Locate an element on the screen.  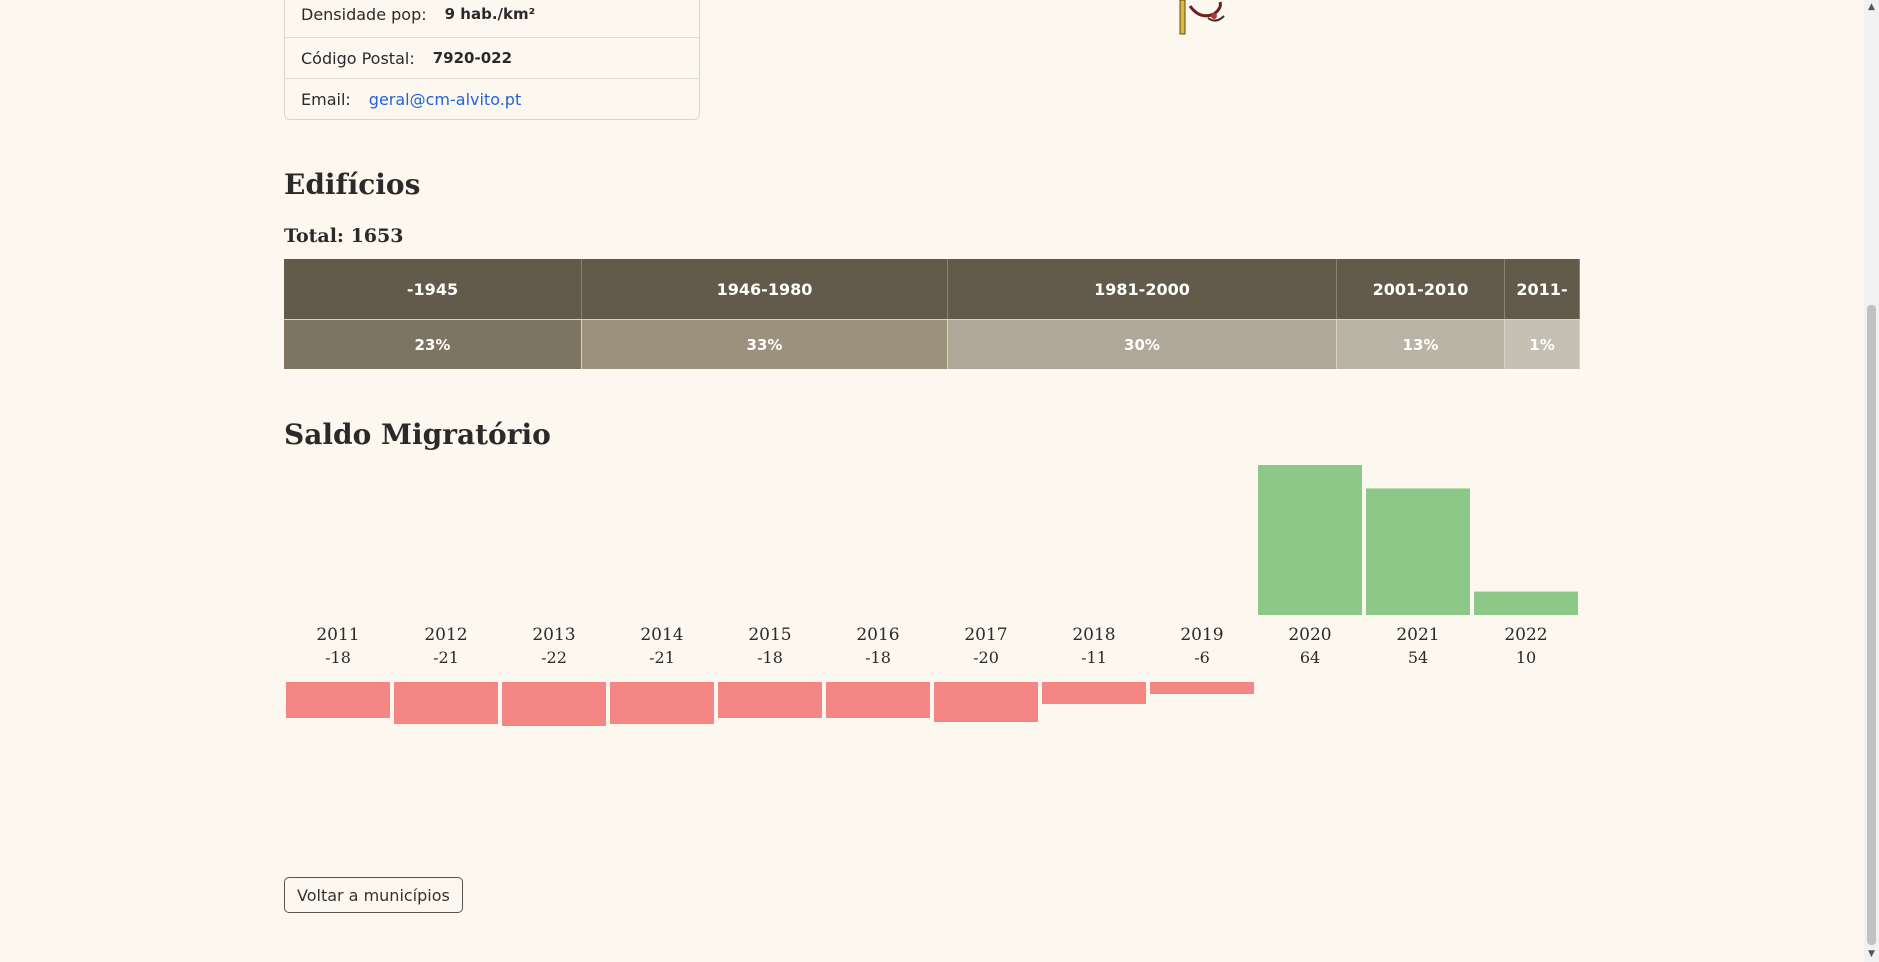
vertical-scrollbar: ▲ ▼ is located at coordinates (1871, 481).